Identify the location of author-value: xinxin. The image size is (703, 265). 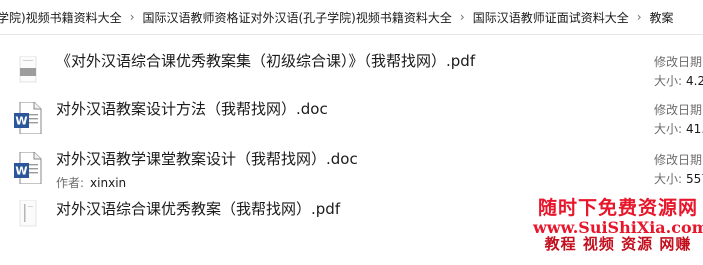
(108, 183).